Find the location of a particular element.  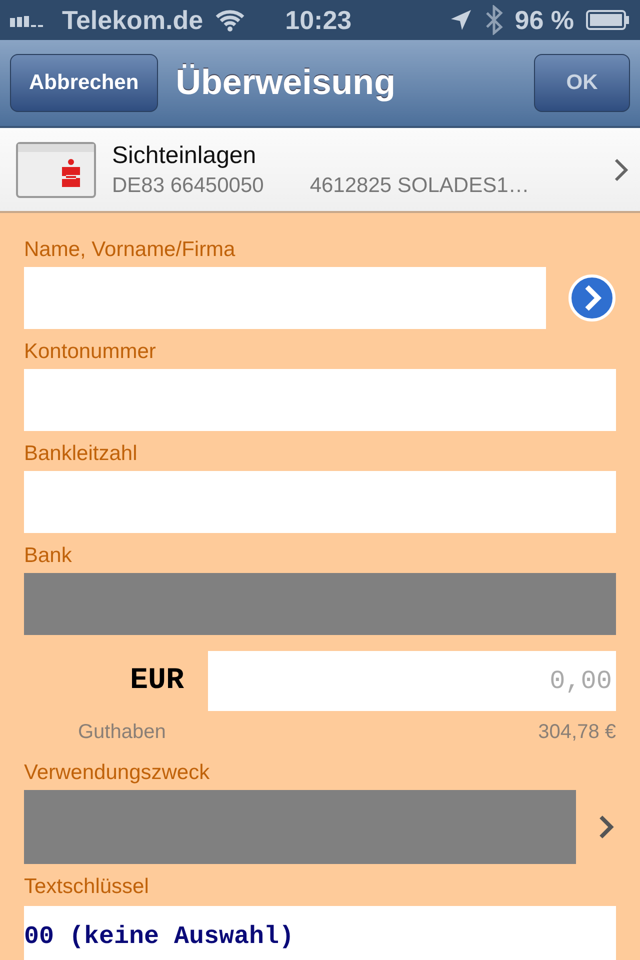

cancel-button: Abbrechen is located at coordinates (84, 83).